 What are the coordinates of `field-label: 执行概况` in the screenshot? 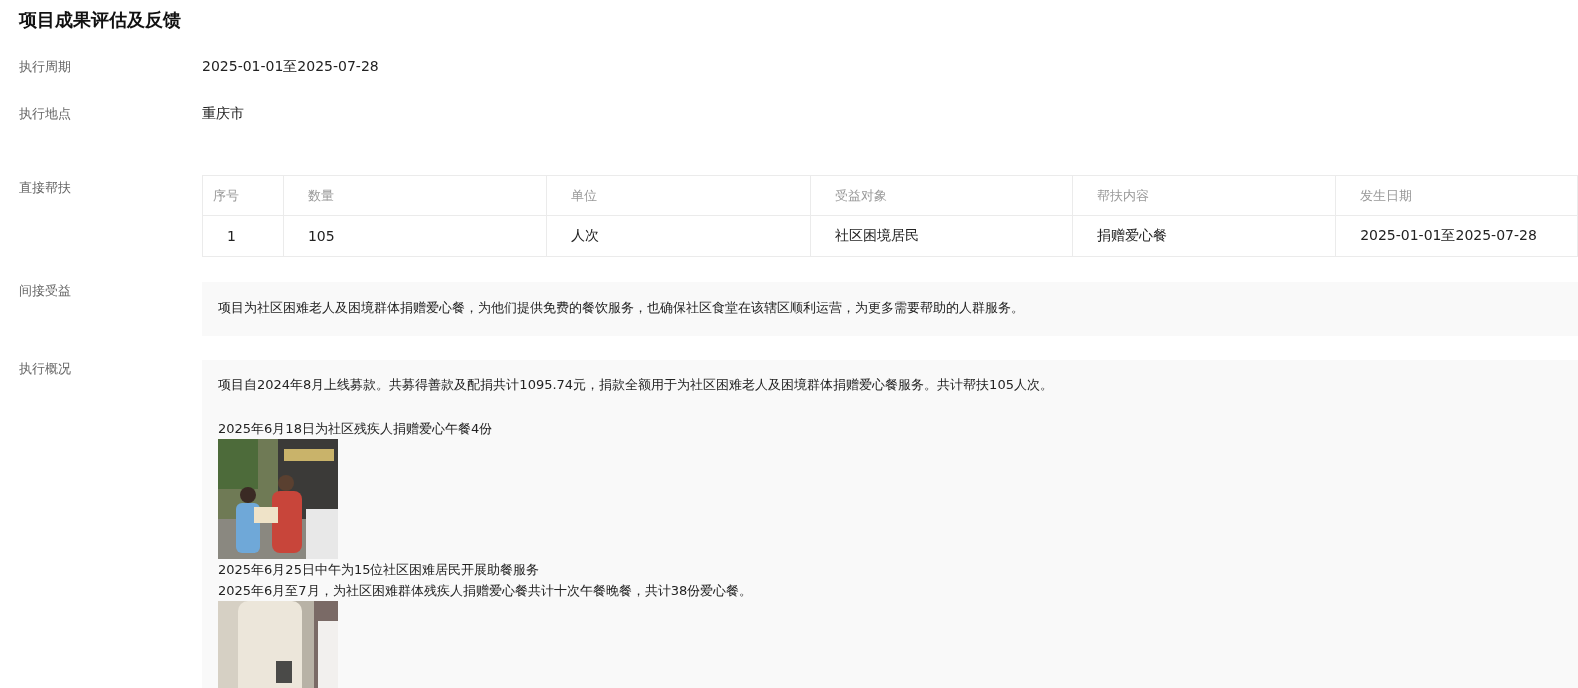 It's located at (45, 369).